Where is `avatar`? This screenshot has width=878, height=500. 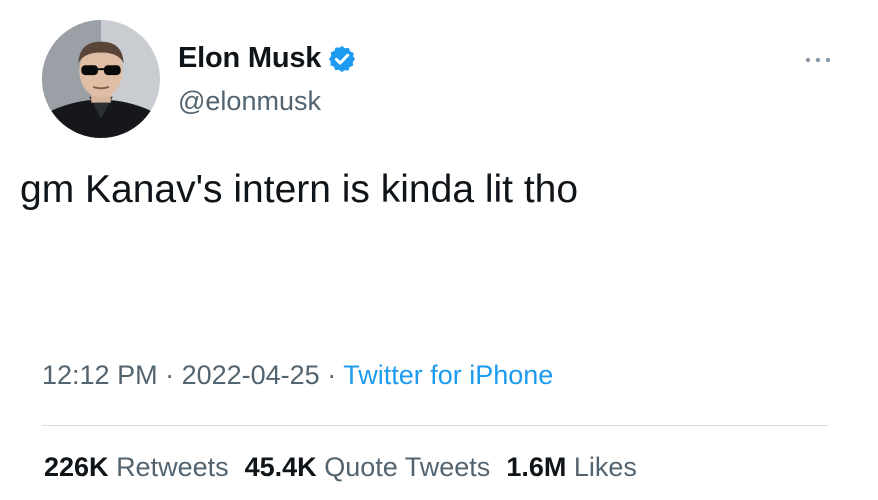 avatar is located at coordinates (101, 79).